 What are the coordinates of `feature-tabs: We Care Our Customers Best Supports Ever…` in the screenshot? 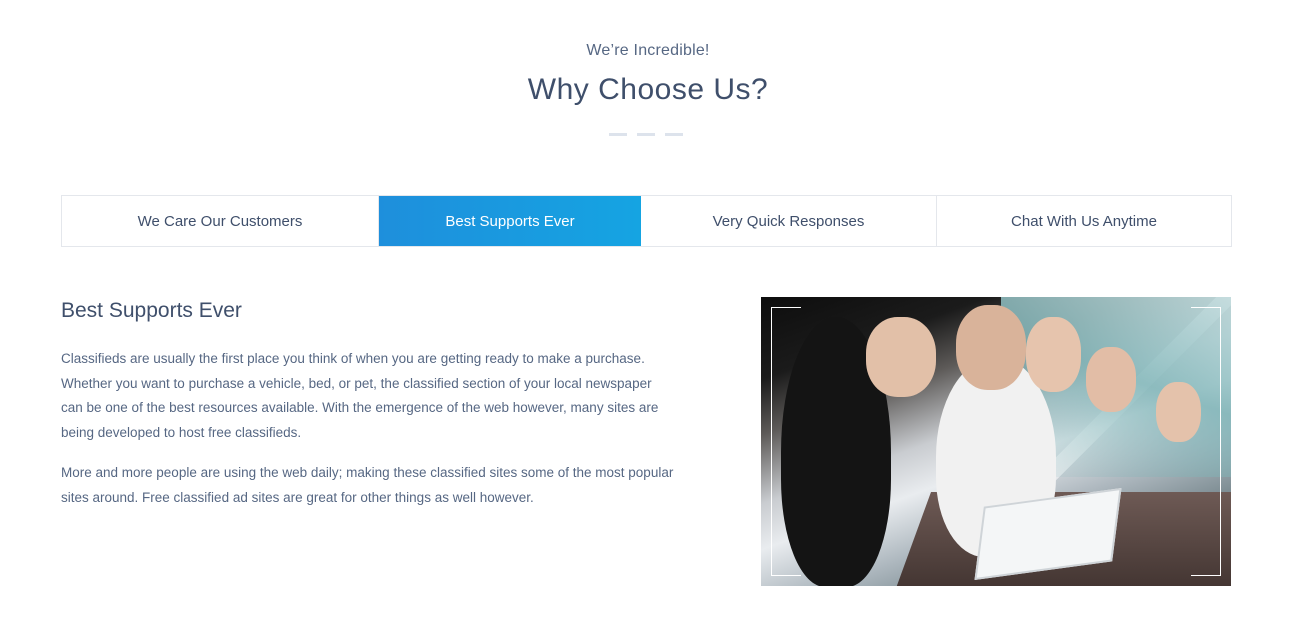 It's located at (646, 221).